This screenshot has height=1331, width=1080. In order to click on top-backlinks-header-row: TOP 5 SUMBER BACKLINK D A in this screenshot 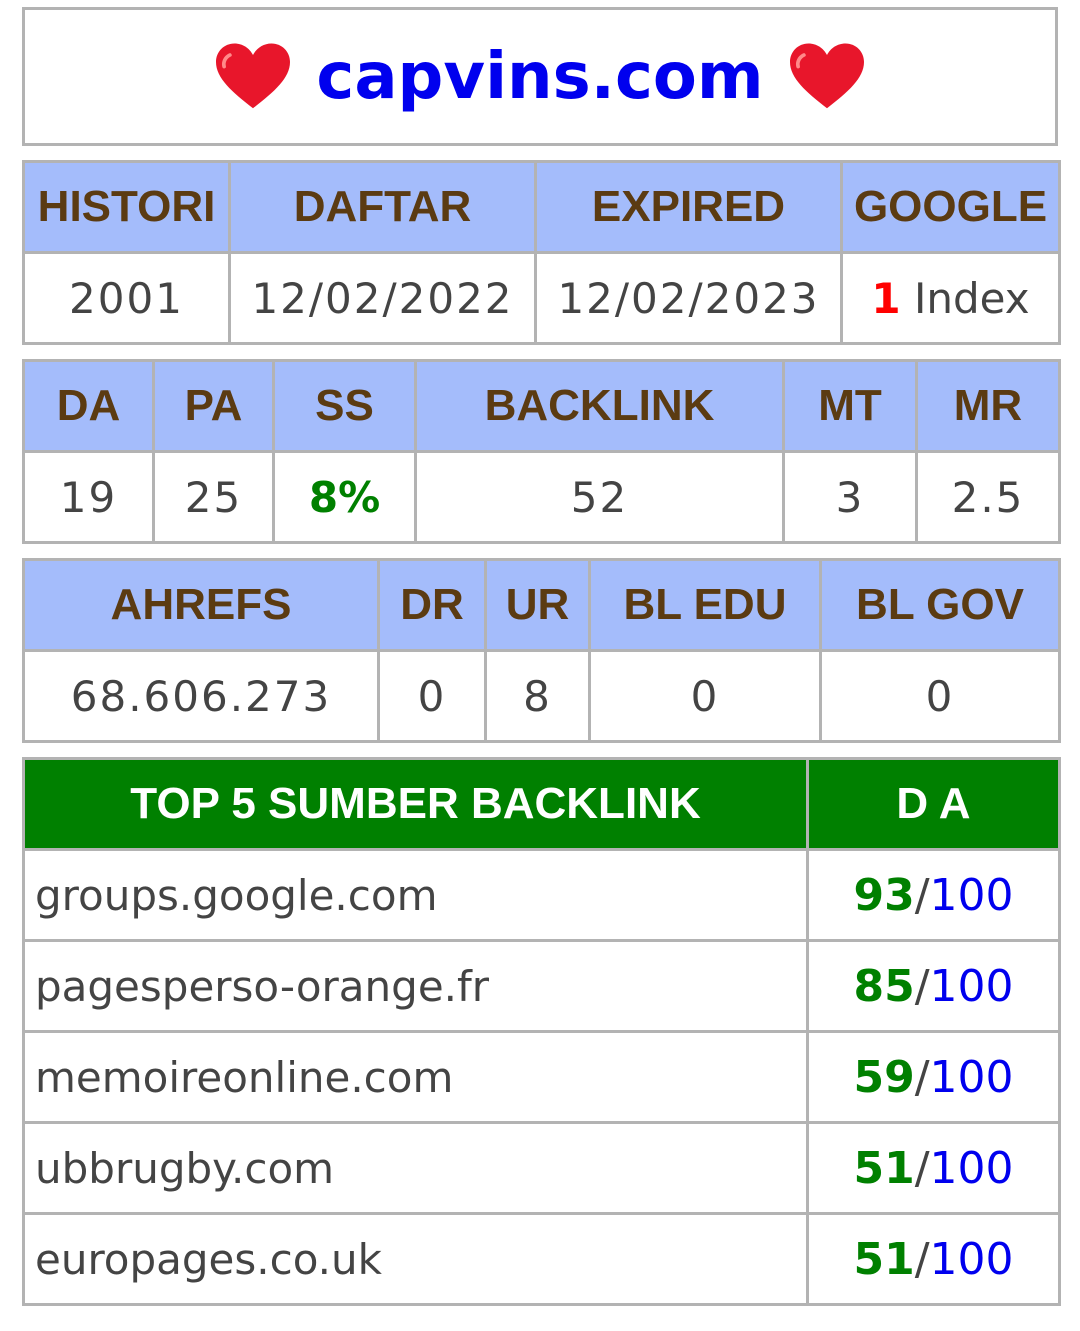, I will do `click(541, 804)`.